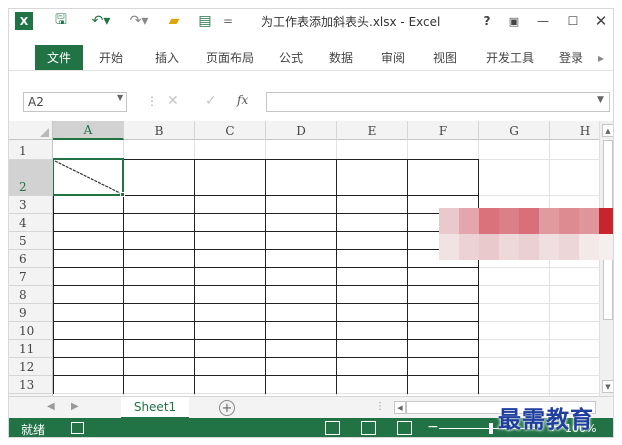  Describe the element at coordinates (31, 130) in the screenshot. I see `select-all-corner` at that location.